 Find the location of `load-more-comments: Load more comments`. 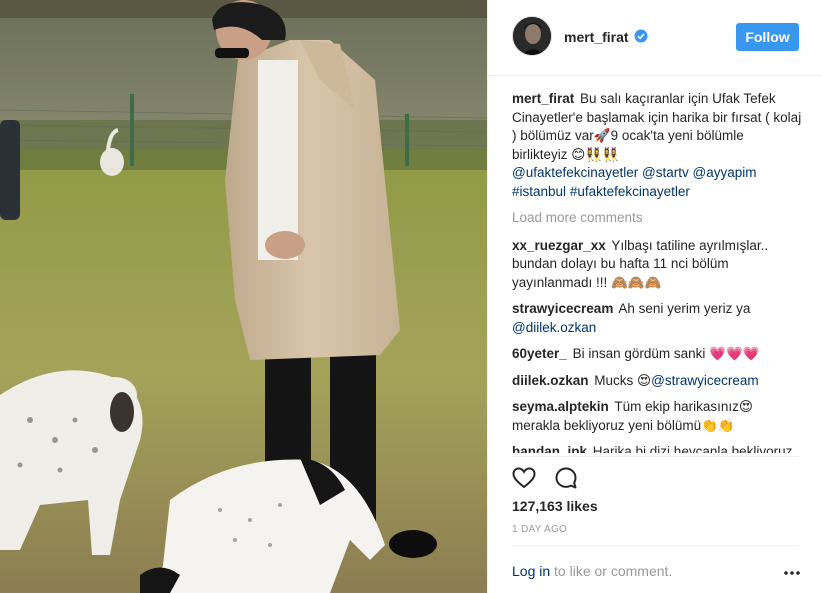

load-more-comments: Load more comments is located at coordinates (657, 218).